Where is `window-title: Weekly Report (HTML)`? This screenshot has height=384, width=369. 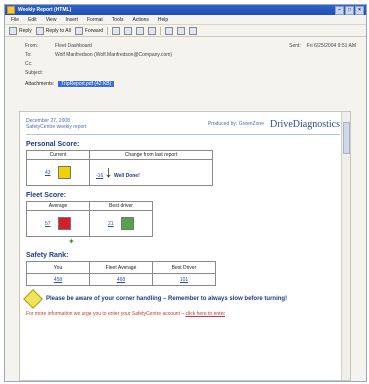 window-title: Weekly Report (HTML) is located at coordinates (45, 10).